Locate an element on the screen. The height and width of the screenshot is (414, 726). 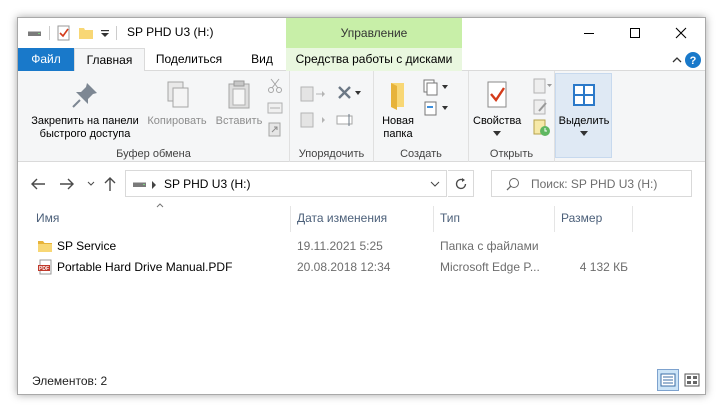
easy-access-icon is located at coordinates (436, 108).